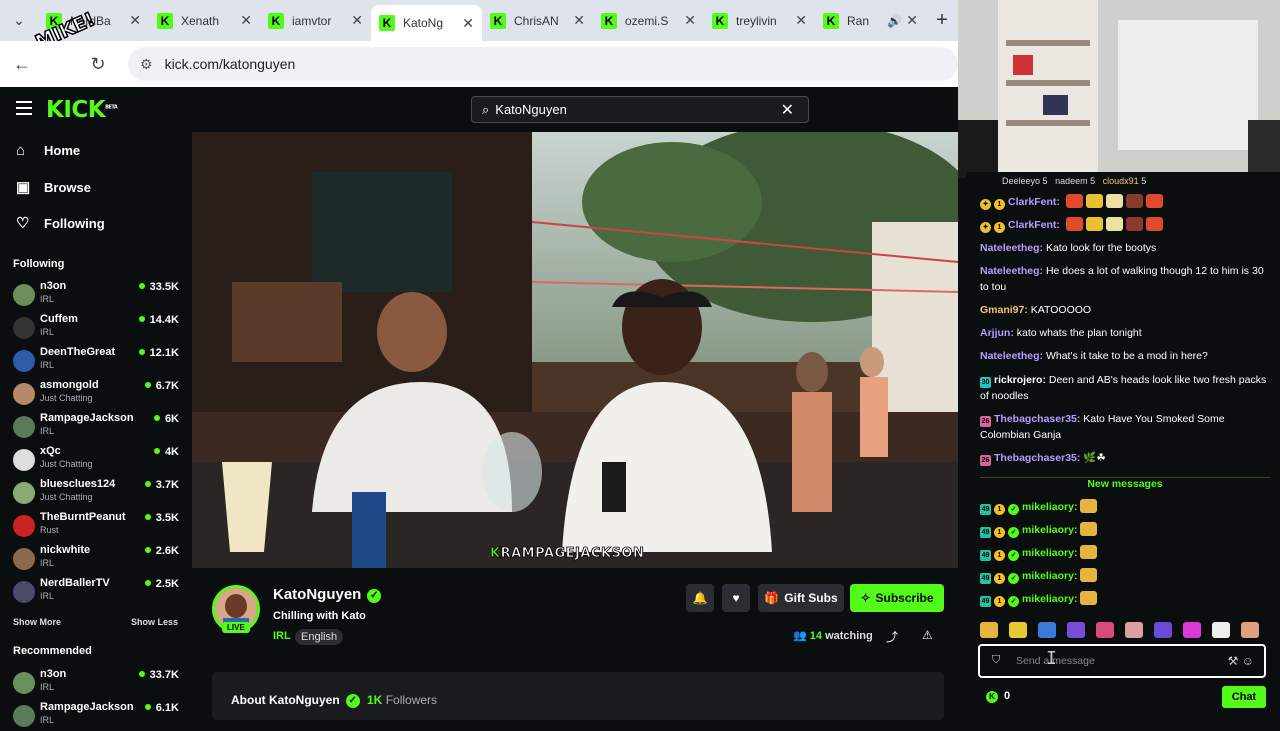 The image size is (1280, 731). What do you see at coordinates (985, 421) in the screenshot?
I see `badge-icon: 26` at bounding box center [985, 421].